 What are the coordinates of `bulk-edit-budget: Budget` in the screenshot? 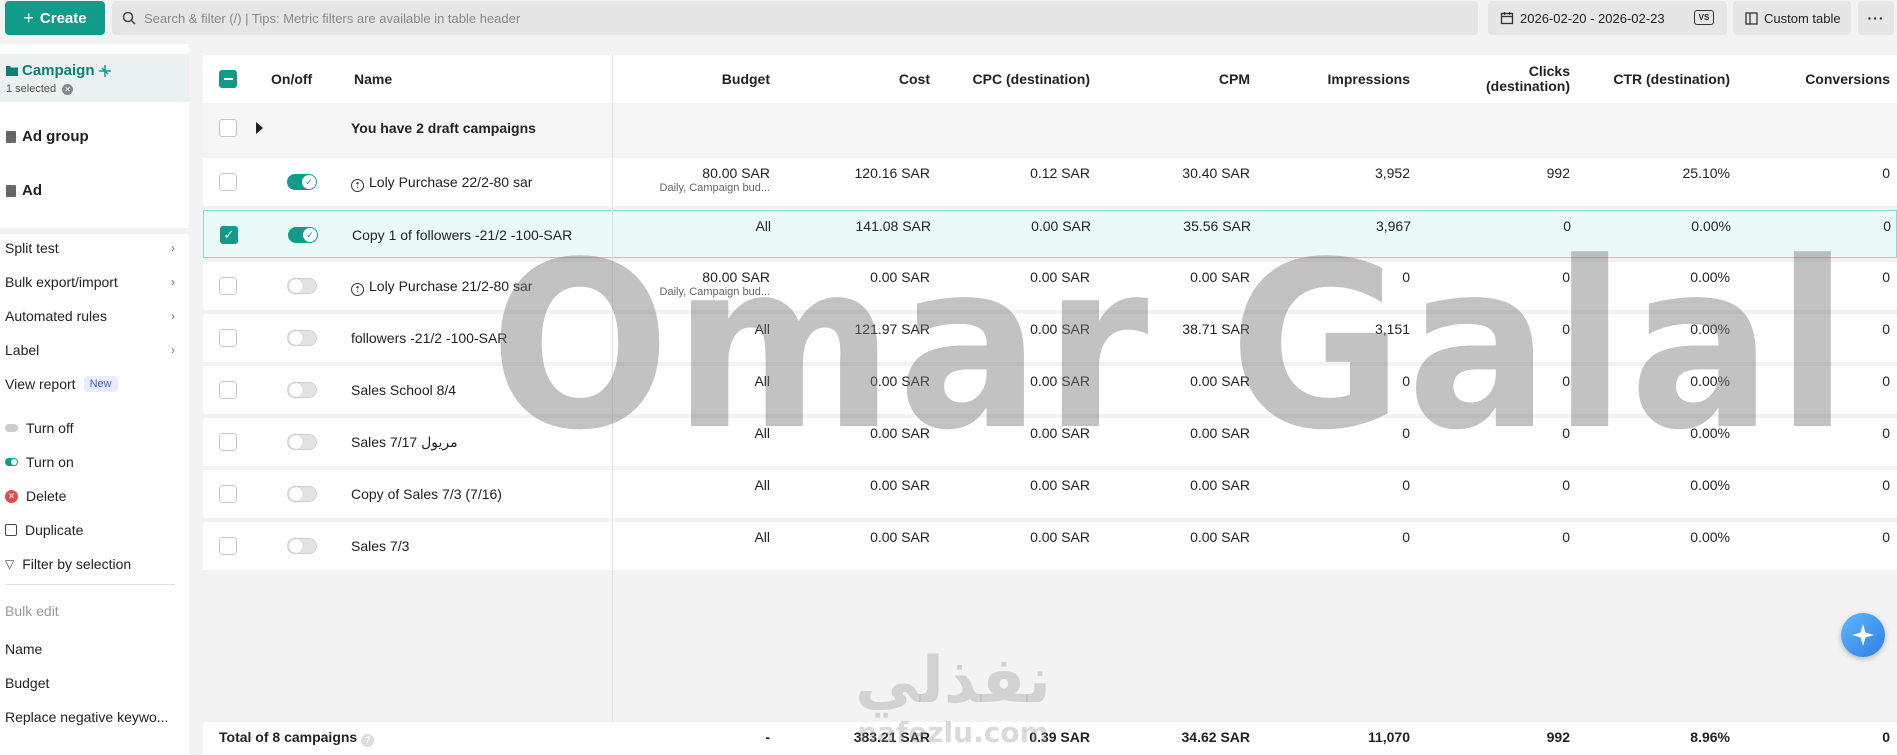 It's located at (90, 683).